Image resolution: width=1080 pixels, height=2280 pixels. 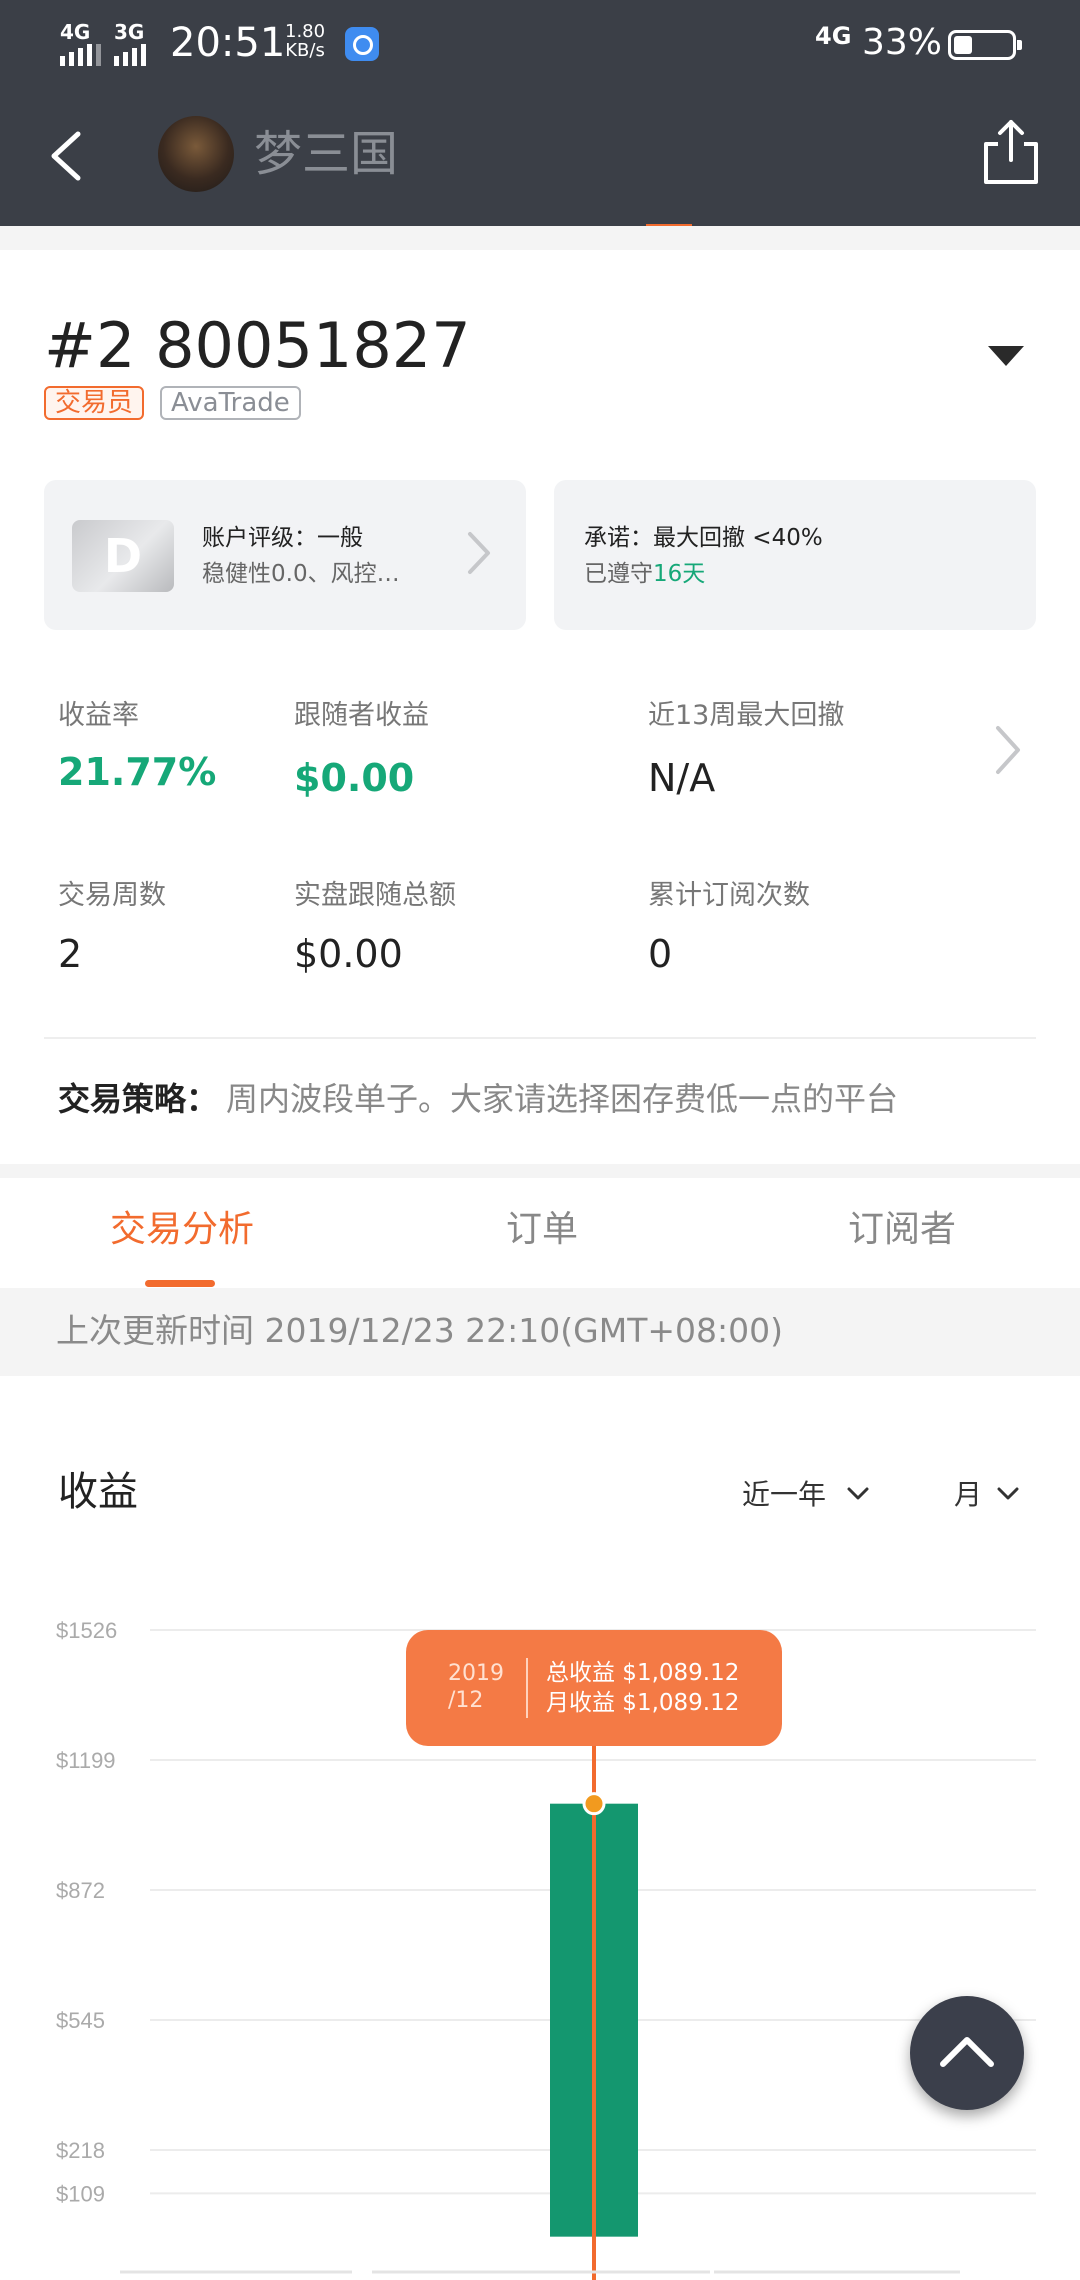 What do you see at coordinates (182, 1230) in the screenshot?
I see `tab-trade-analysis: 交易分析` at bounding box center [182, 1230].